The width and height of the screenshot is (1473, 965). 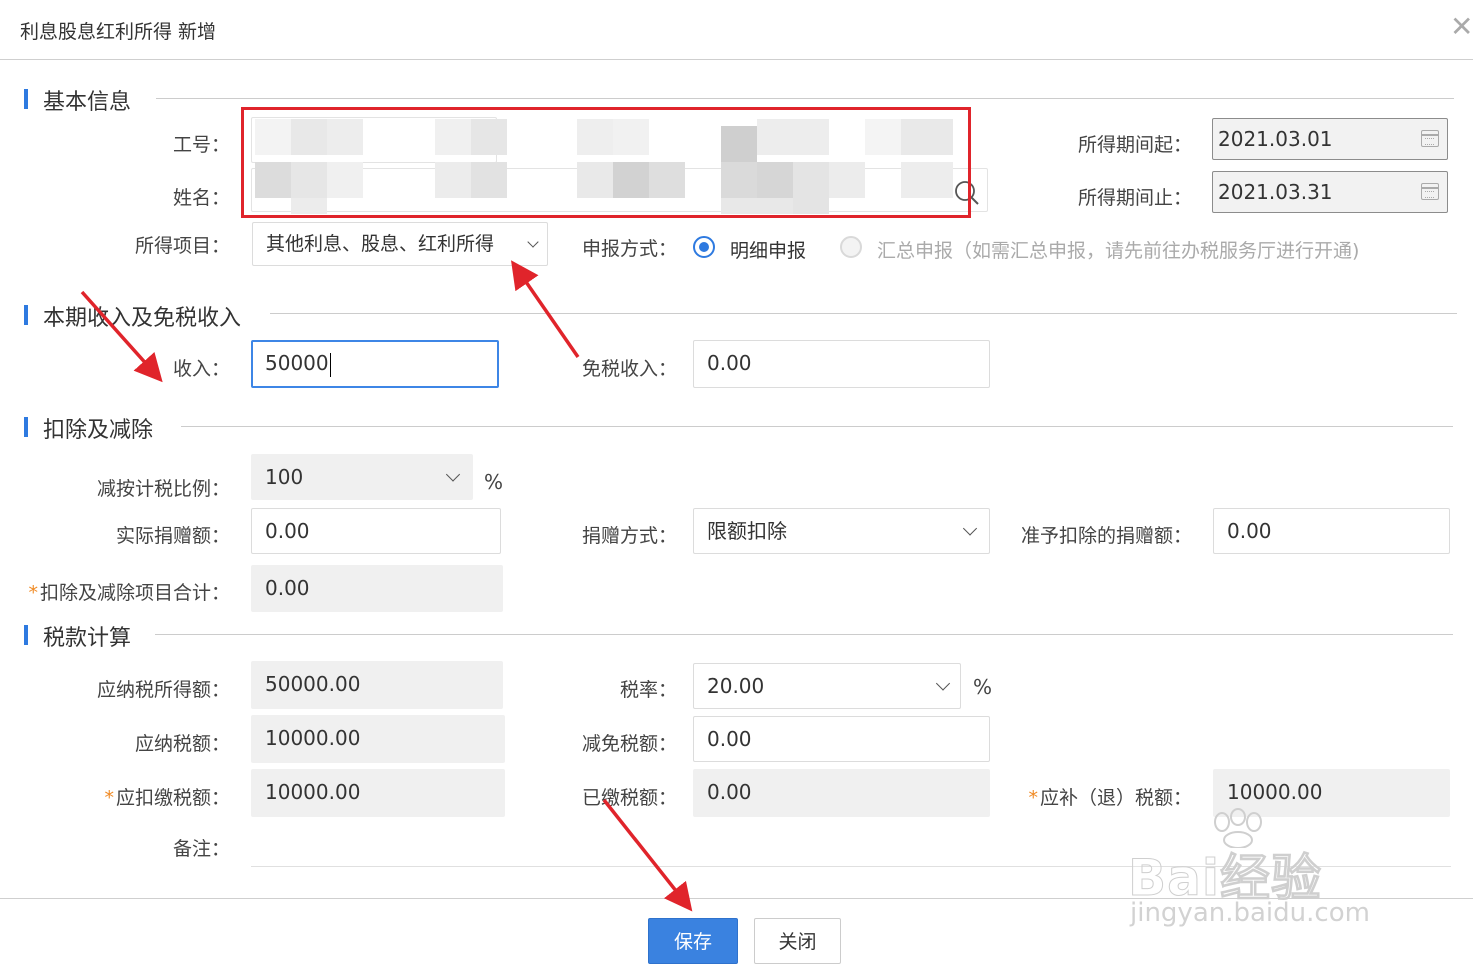 What do you see at coordinates (729, 363) in the screenshot?
I see `exempt-income-value: 0.00` at bounding box center [729, 363].